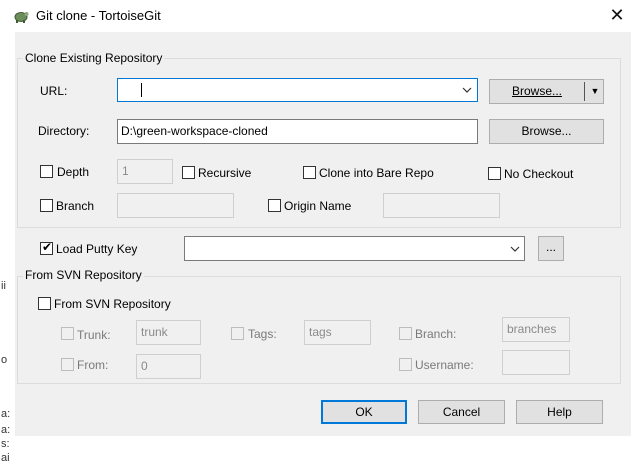 Image resolution: width=631 pixels, height=464 pixels. What do you see at coordinates (175, 205) in the screenshot?
I see `branch-input` at bounding box center [175, 205].